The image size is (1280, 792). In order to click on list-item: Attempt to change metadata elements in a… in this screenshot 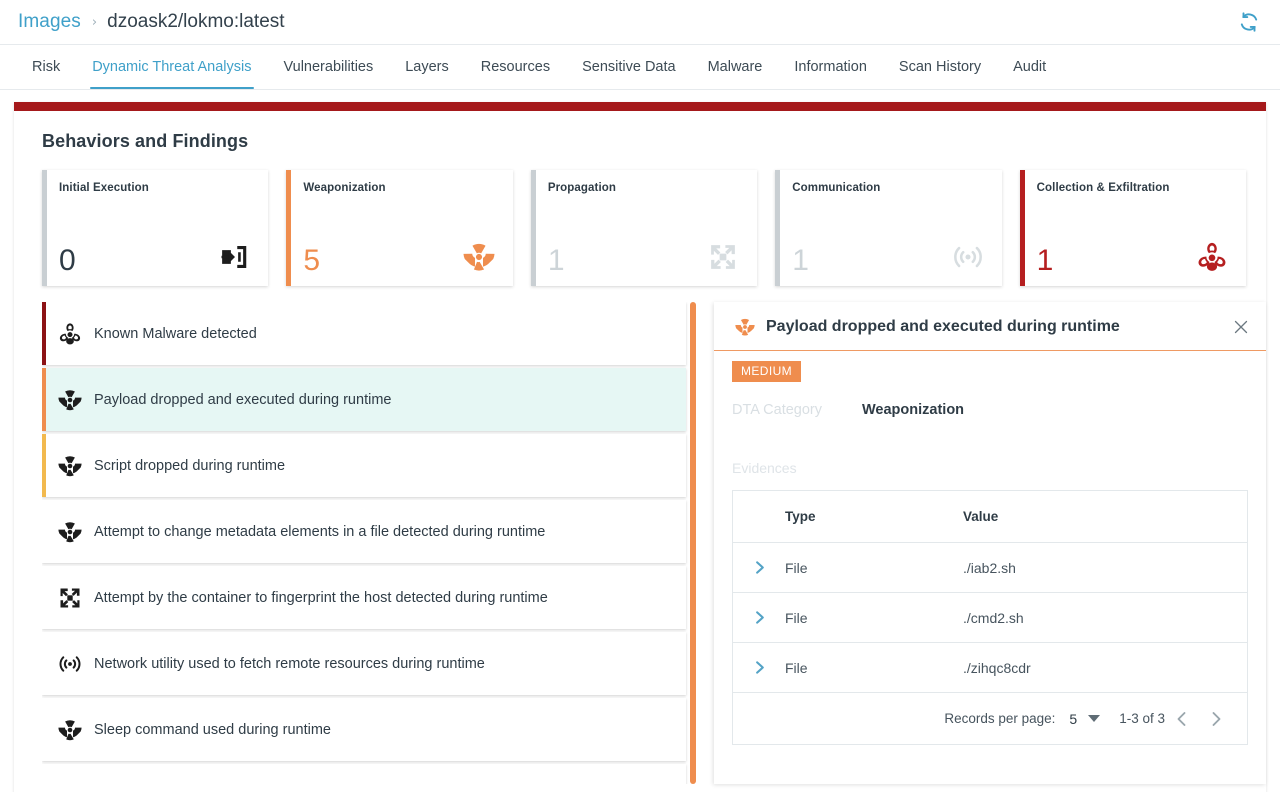, I will do `click(364, 531)`.